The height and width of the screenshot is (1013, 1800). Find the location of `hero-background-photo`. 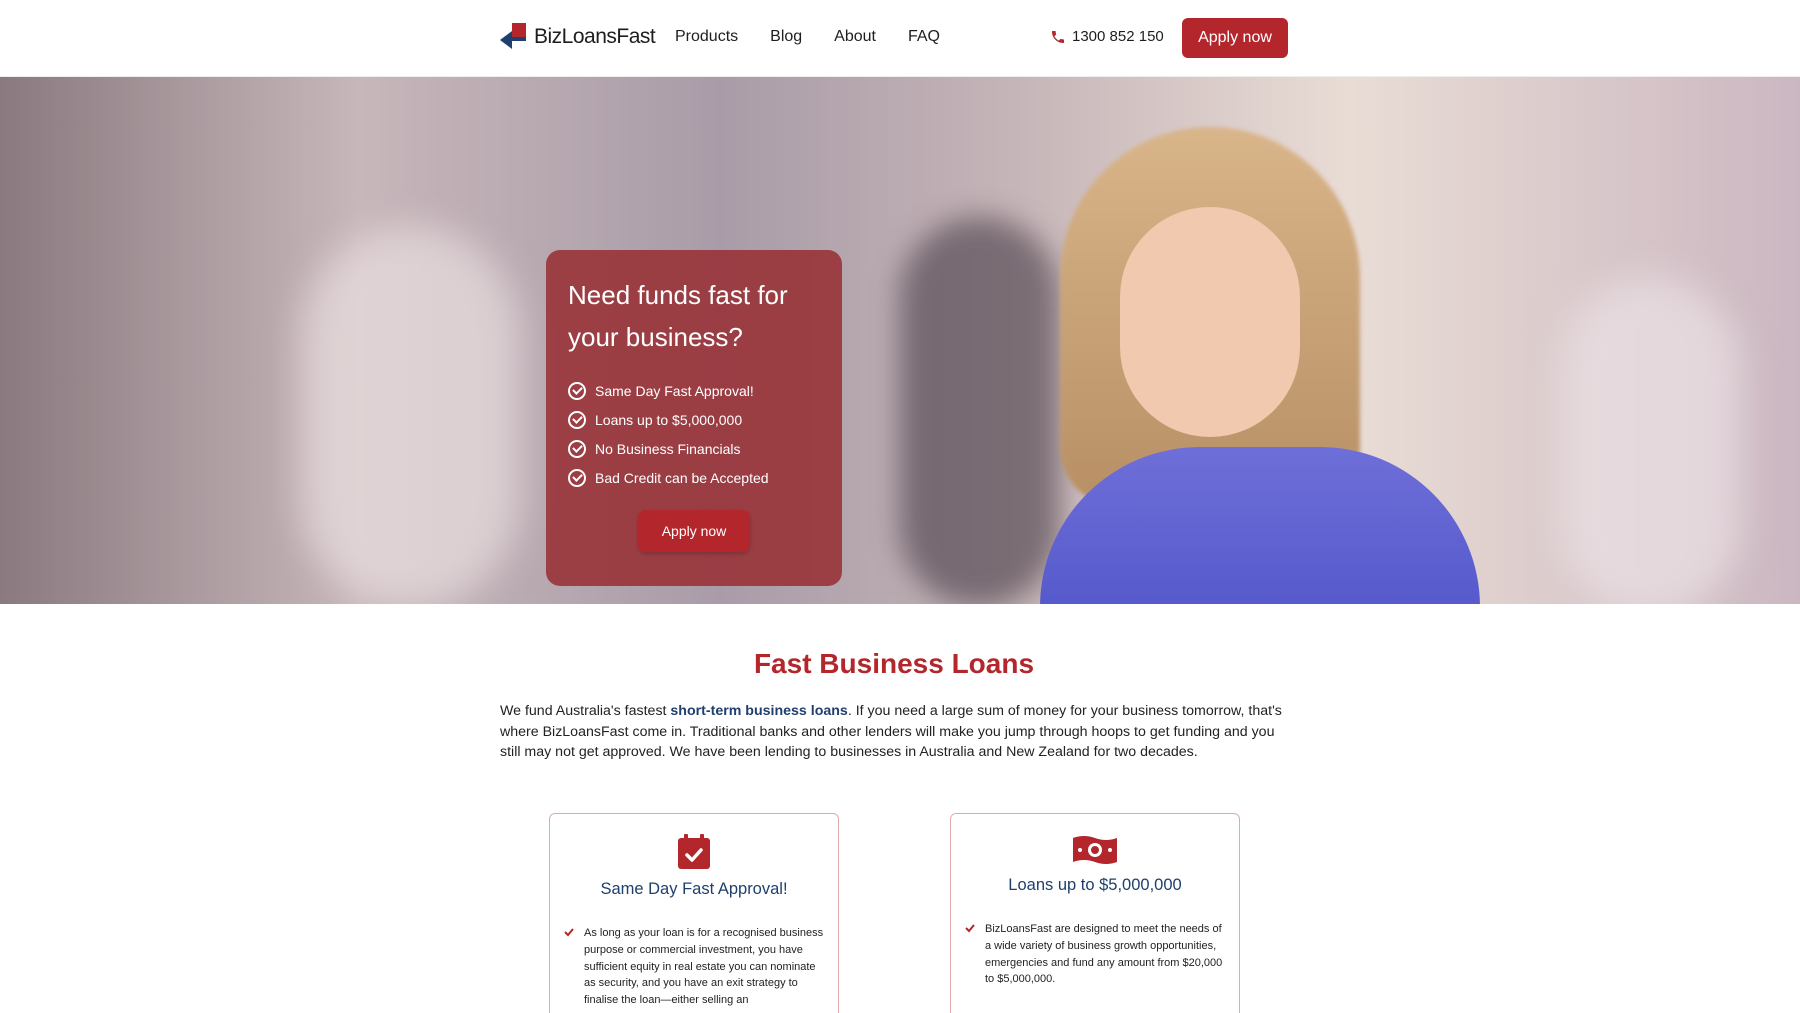

hero-background-photo is located at coordinates (410, 415).